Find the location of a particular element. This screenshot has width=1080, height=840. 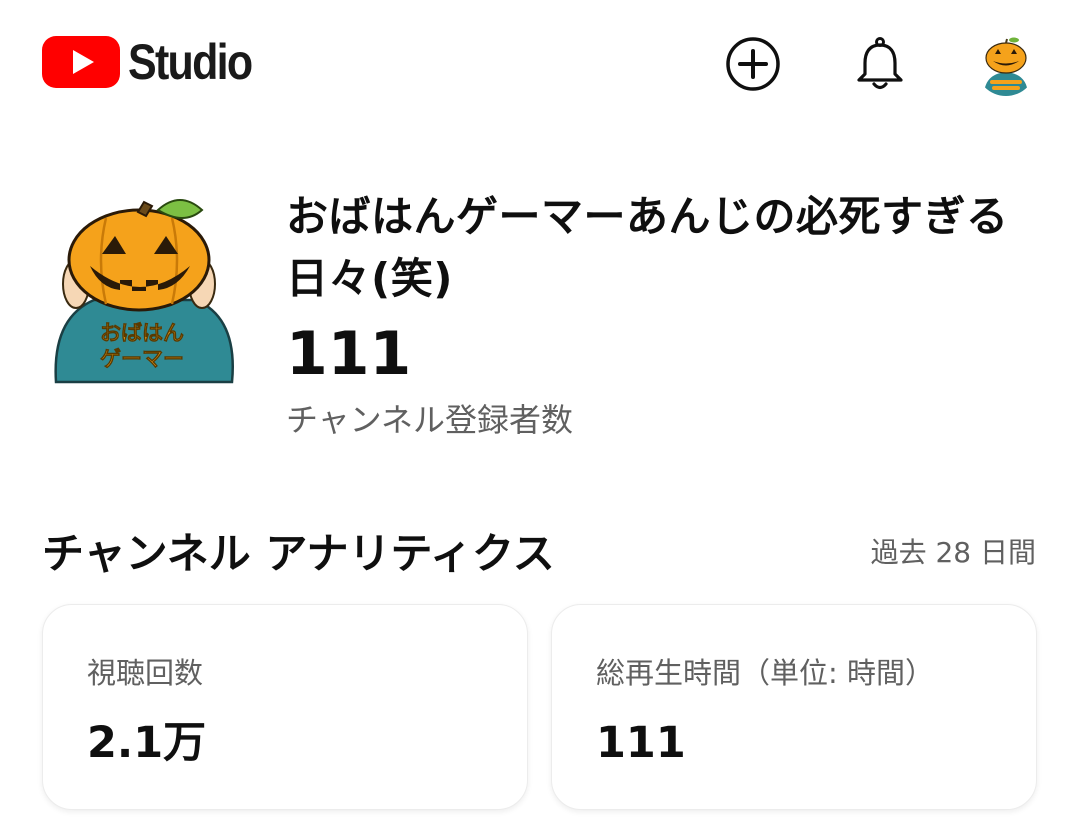

avatar-text-top: おばはん is located at coordinates (142, 333).